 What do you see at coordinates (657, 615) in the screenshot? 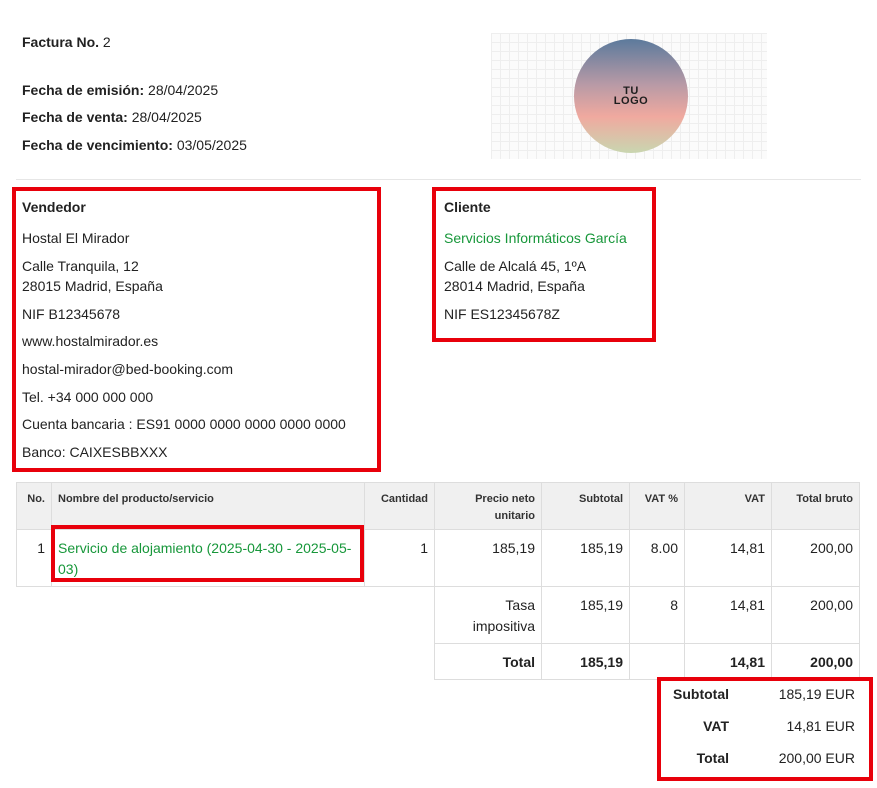
I see `tax-rate-value: 8` at bounding box center [657, 615].